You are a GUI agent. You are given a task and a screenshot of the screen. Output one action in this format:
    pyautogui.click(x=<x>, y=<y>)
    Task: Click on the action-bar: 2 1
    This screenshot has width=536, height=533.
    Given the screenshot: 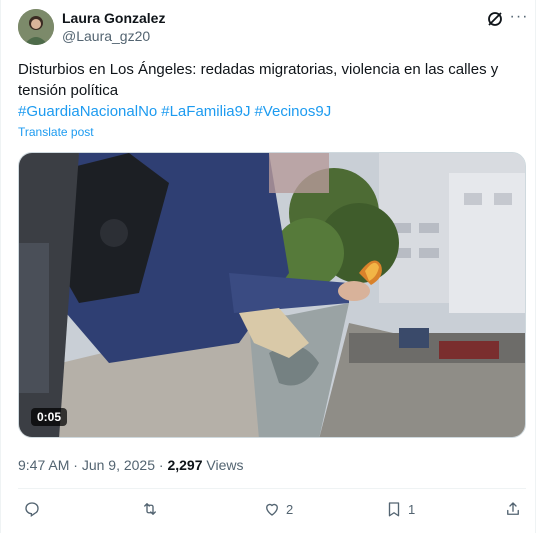 What is the action you would take?
    pyautogui.click(x=268, y=509)
    